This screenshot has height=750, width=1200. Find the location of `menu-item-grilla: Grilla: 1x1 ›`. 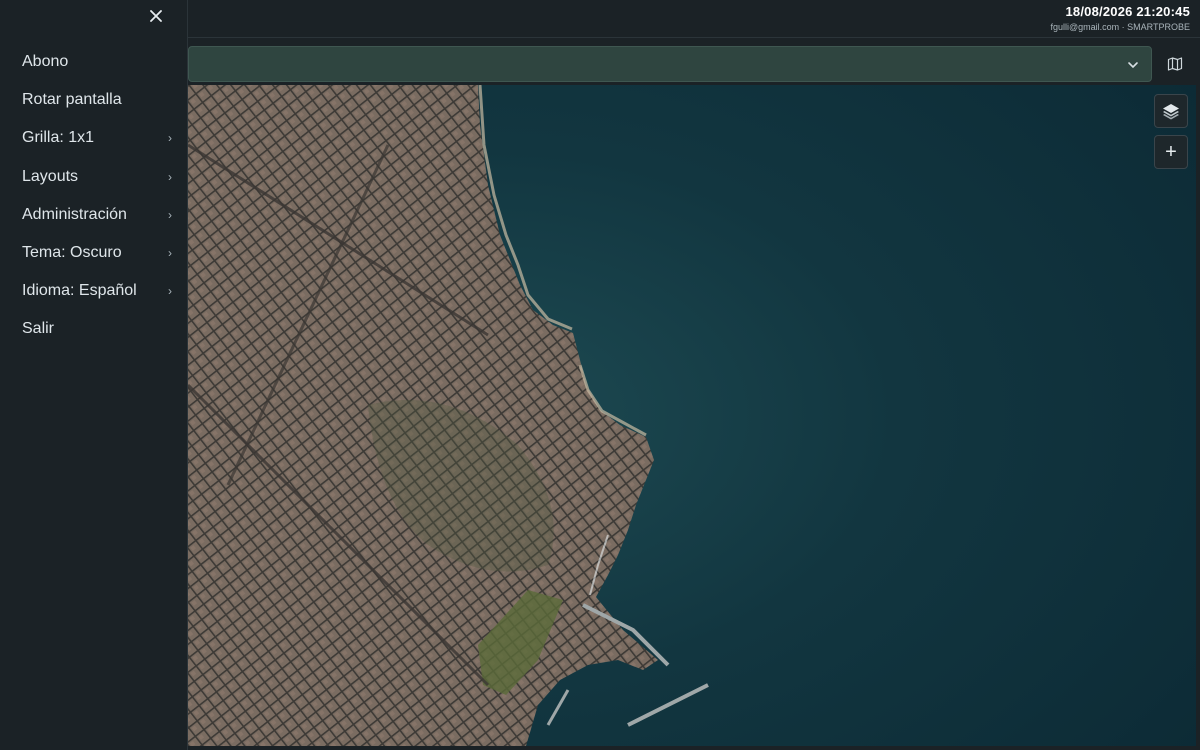

menu-item-grilla: Grilla: 1x1 › is located at coordinates (94, 138).